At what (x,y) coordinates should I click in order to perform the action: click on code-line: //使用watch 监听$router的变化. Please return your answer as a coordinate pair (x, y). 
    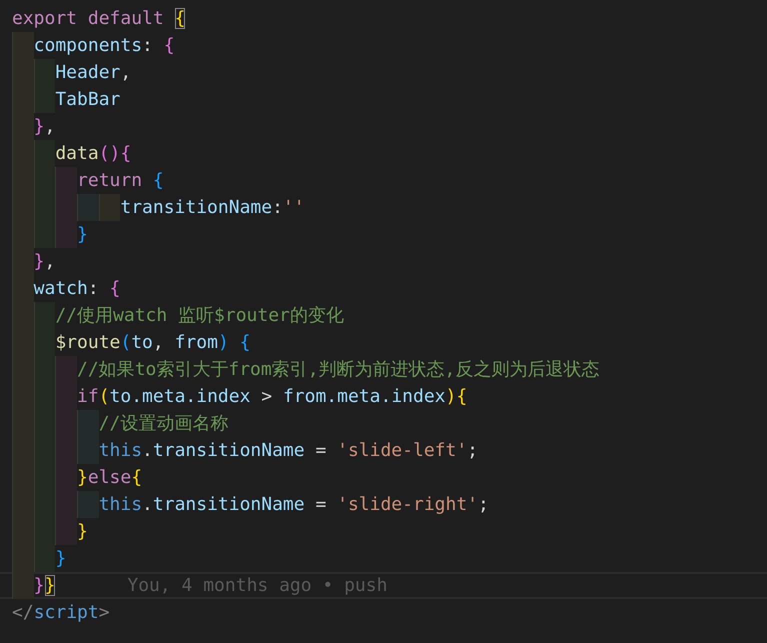
    Looking at the image, I should click on (199, 316).